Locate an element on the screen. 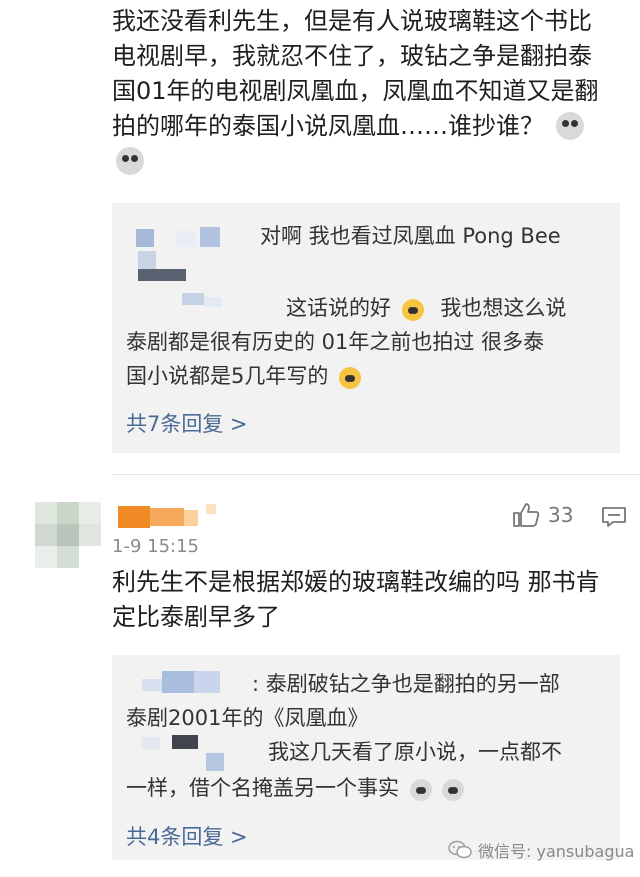 Image resolution: width=640 pixels, height=877 pixels. reply-1-3: 泰剧都是很有历史的 01年之前也拍过 很多泰 is located at coordinates (335, 342).